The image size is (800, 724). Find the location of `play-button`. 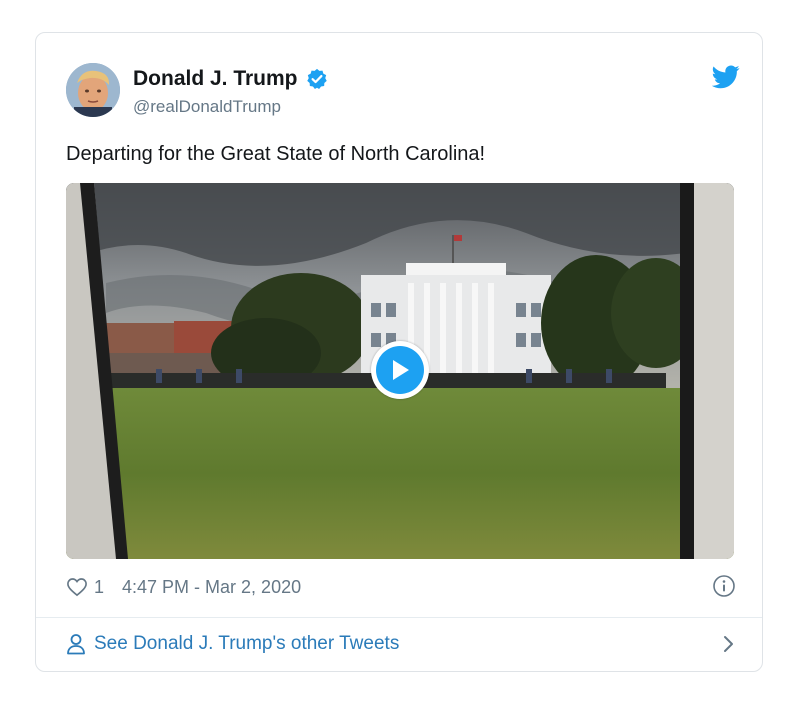

play-button is located at coordinates (400, 370).